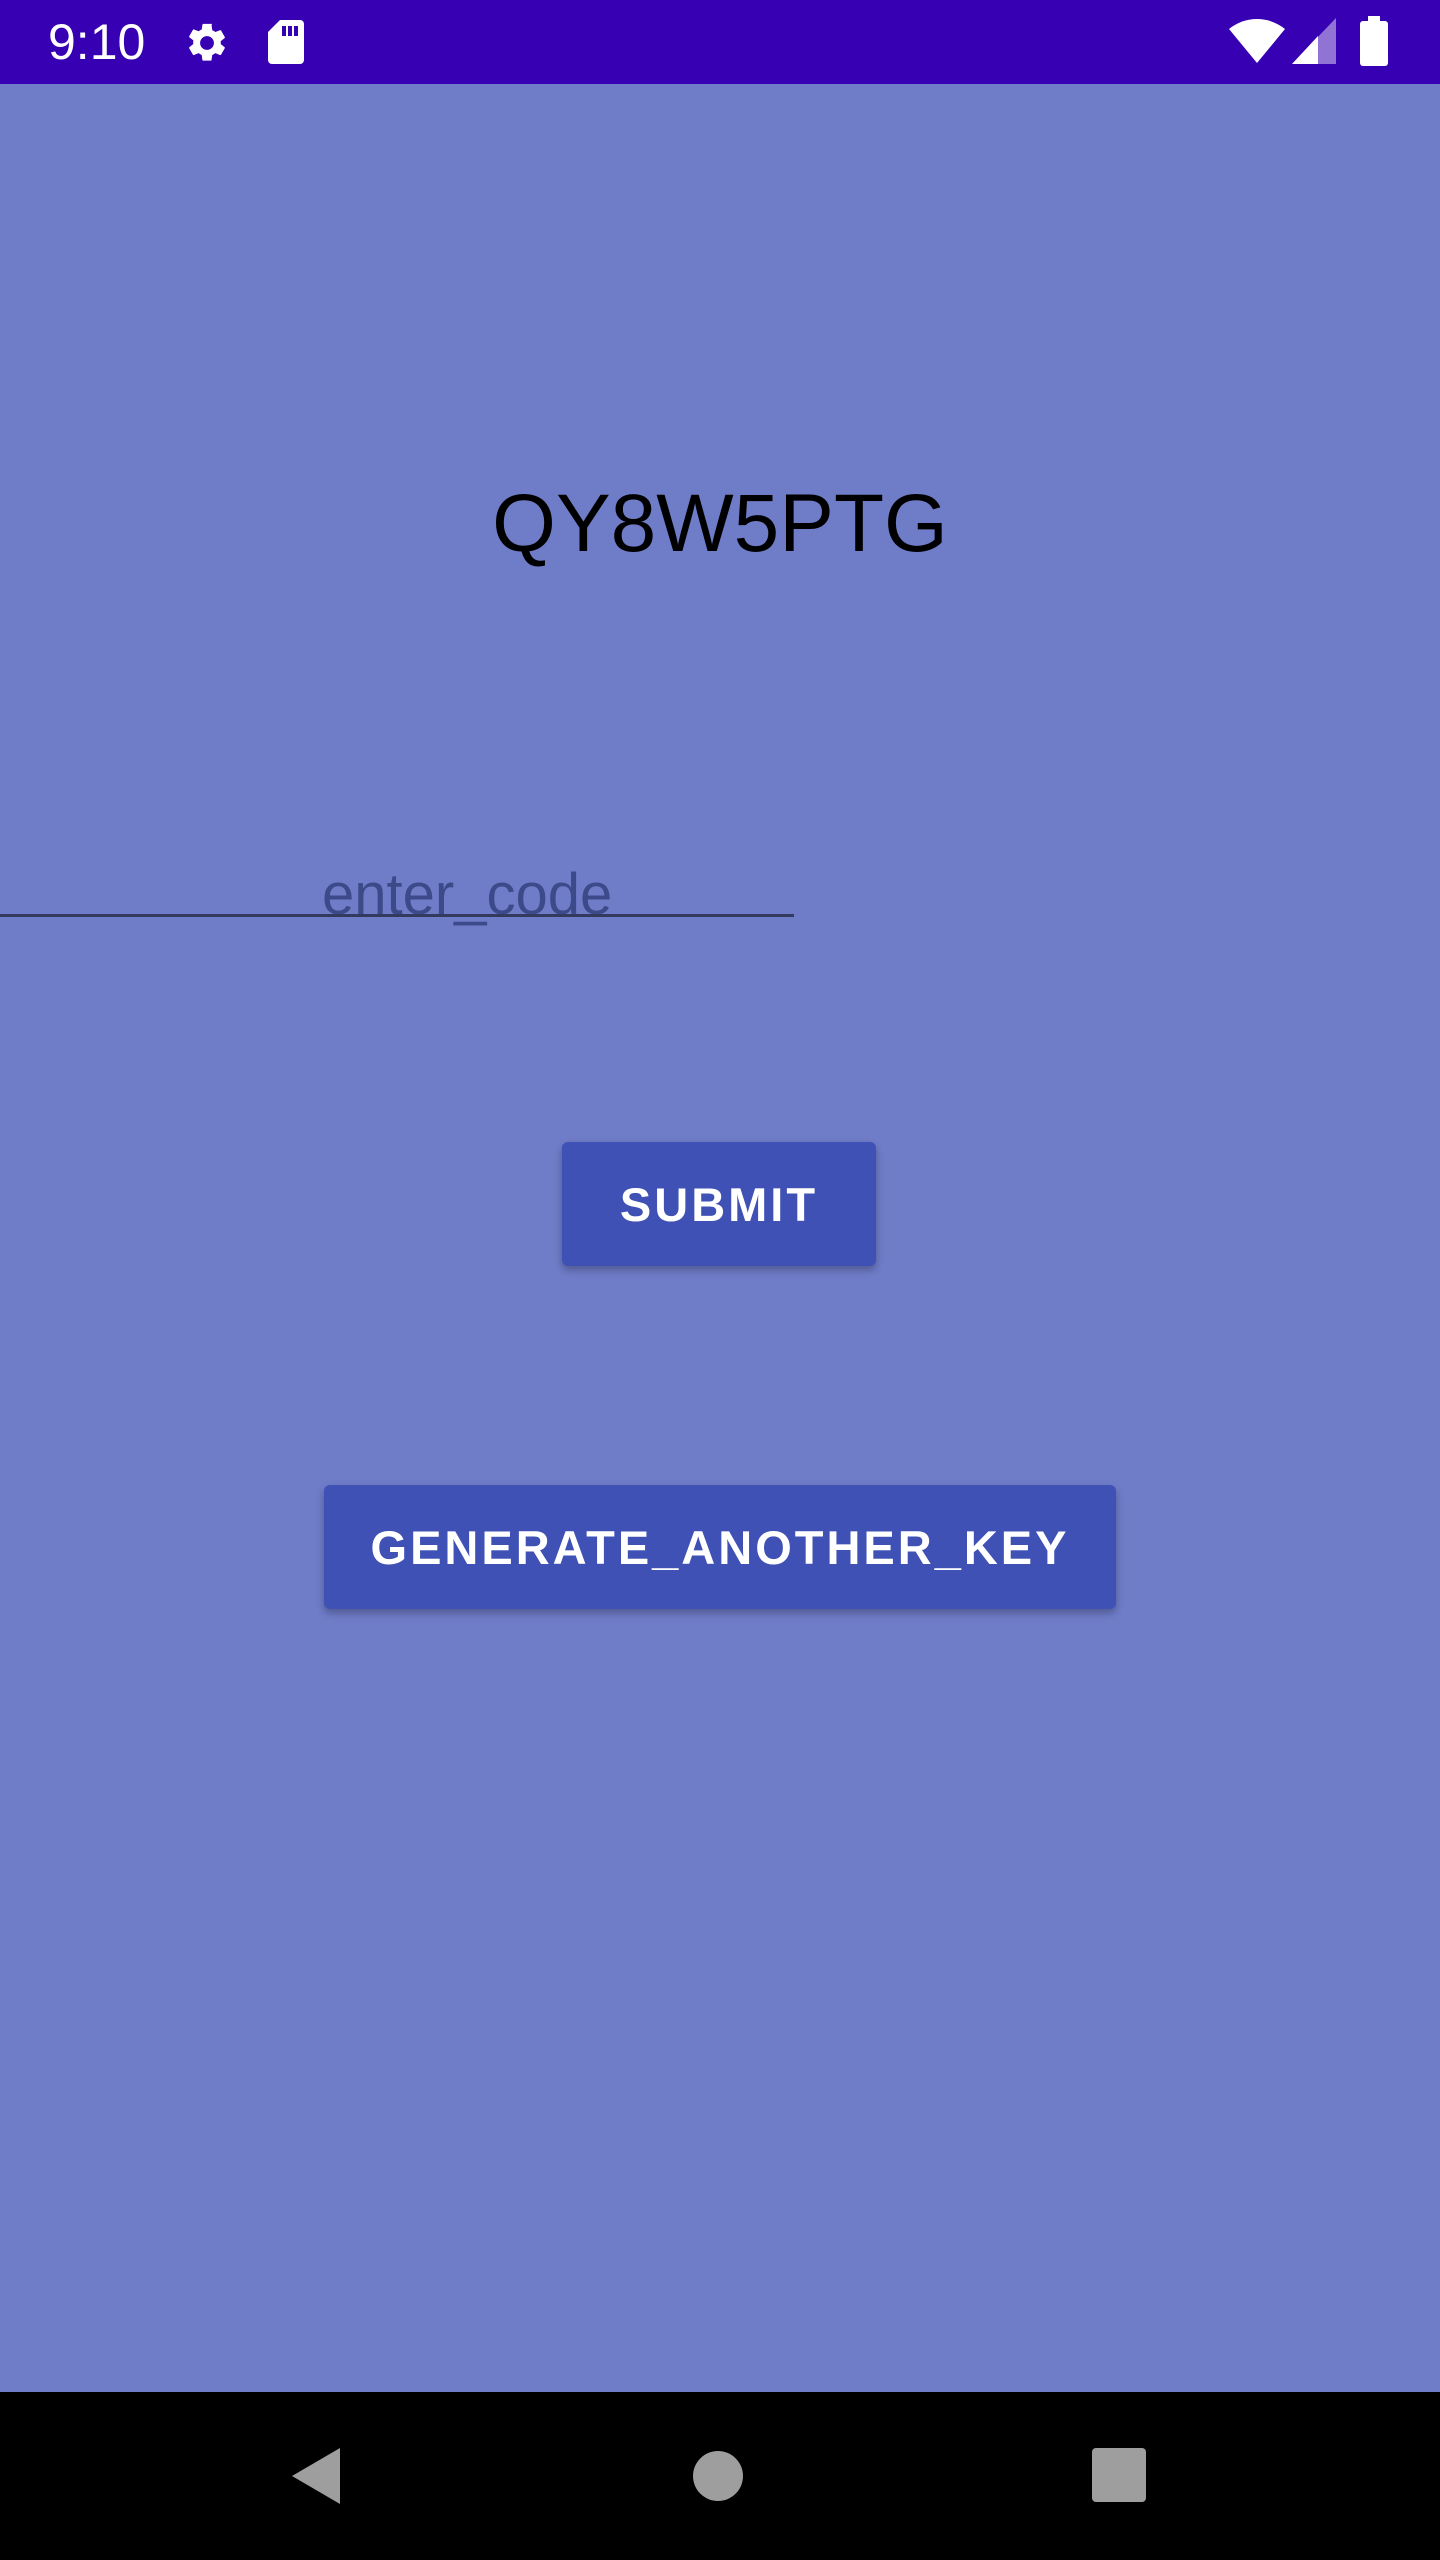  What do you see at coordinates (1257, 41) in the screenshot?
I see `wifi-icon` at bounding box center [1257, 41].